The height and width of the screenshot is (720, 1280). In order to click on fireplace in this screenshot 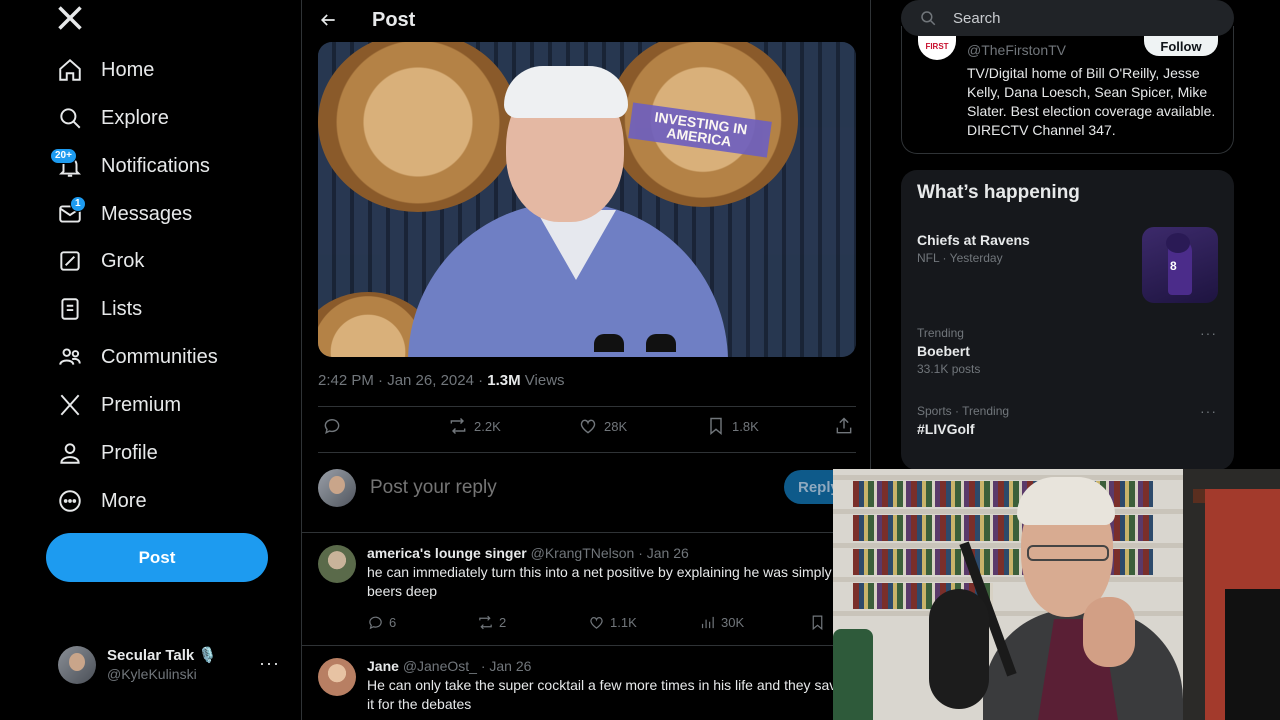, I will do `click(1242, 604)`.